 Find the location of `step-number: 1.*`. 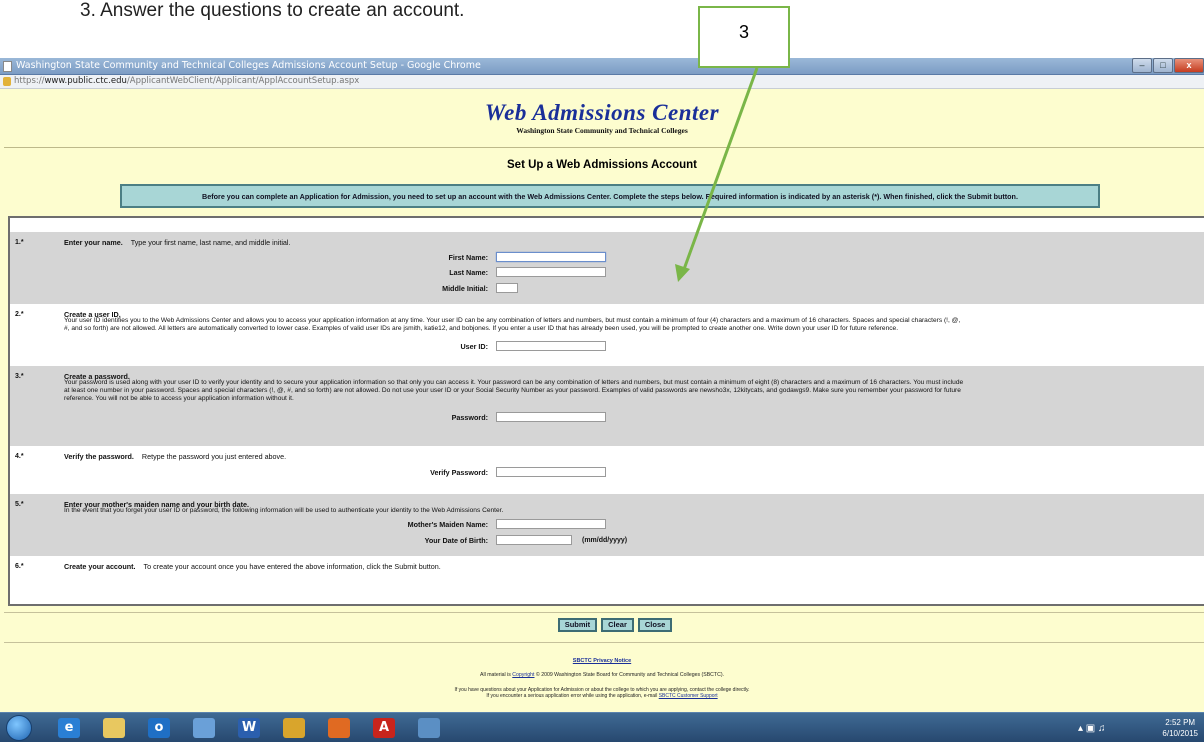

step-number: 1.* is located at coordinates (19, 242).